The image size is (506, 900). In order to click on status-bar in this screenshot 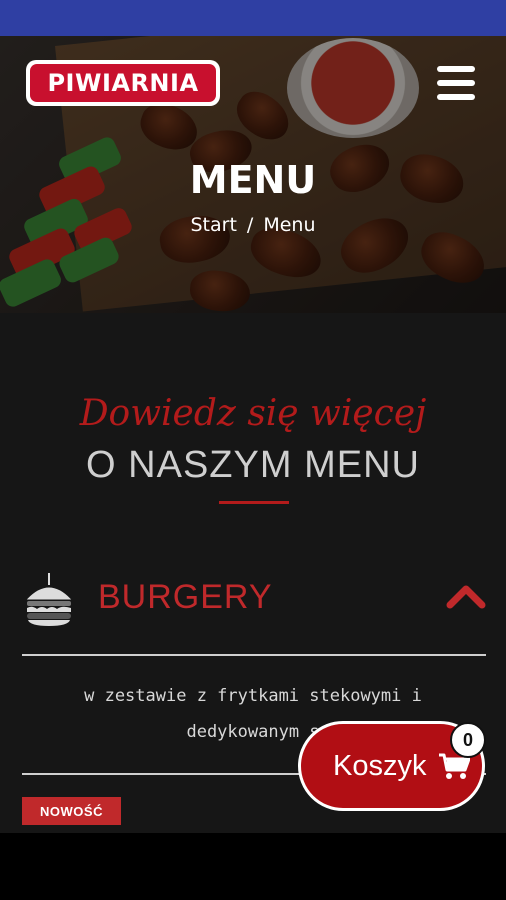, I will do `click(253, 18)`.